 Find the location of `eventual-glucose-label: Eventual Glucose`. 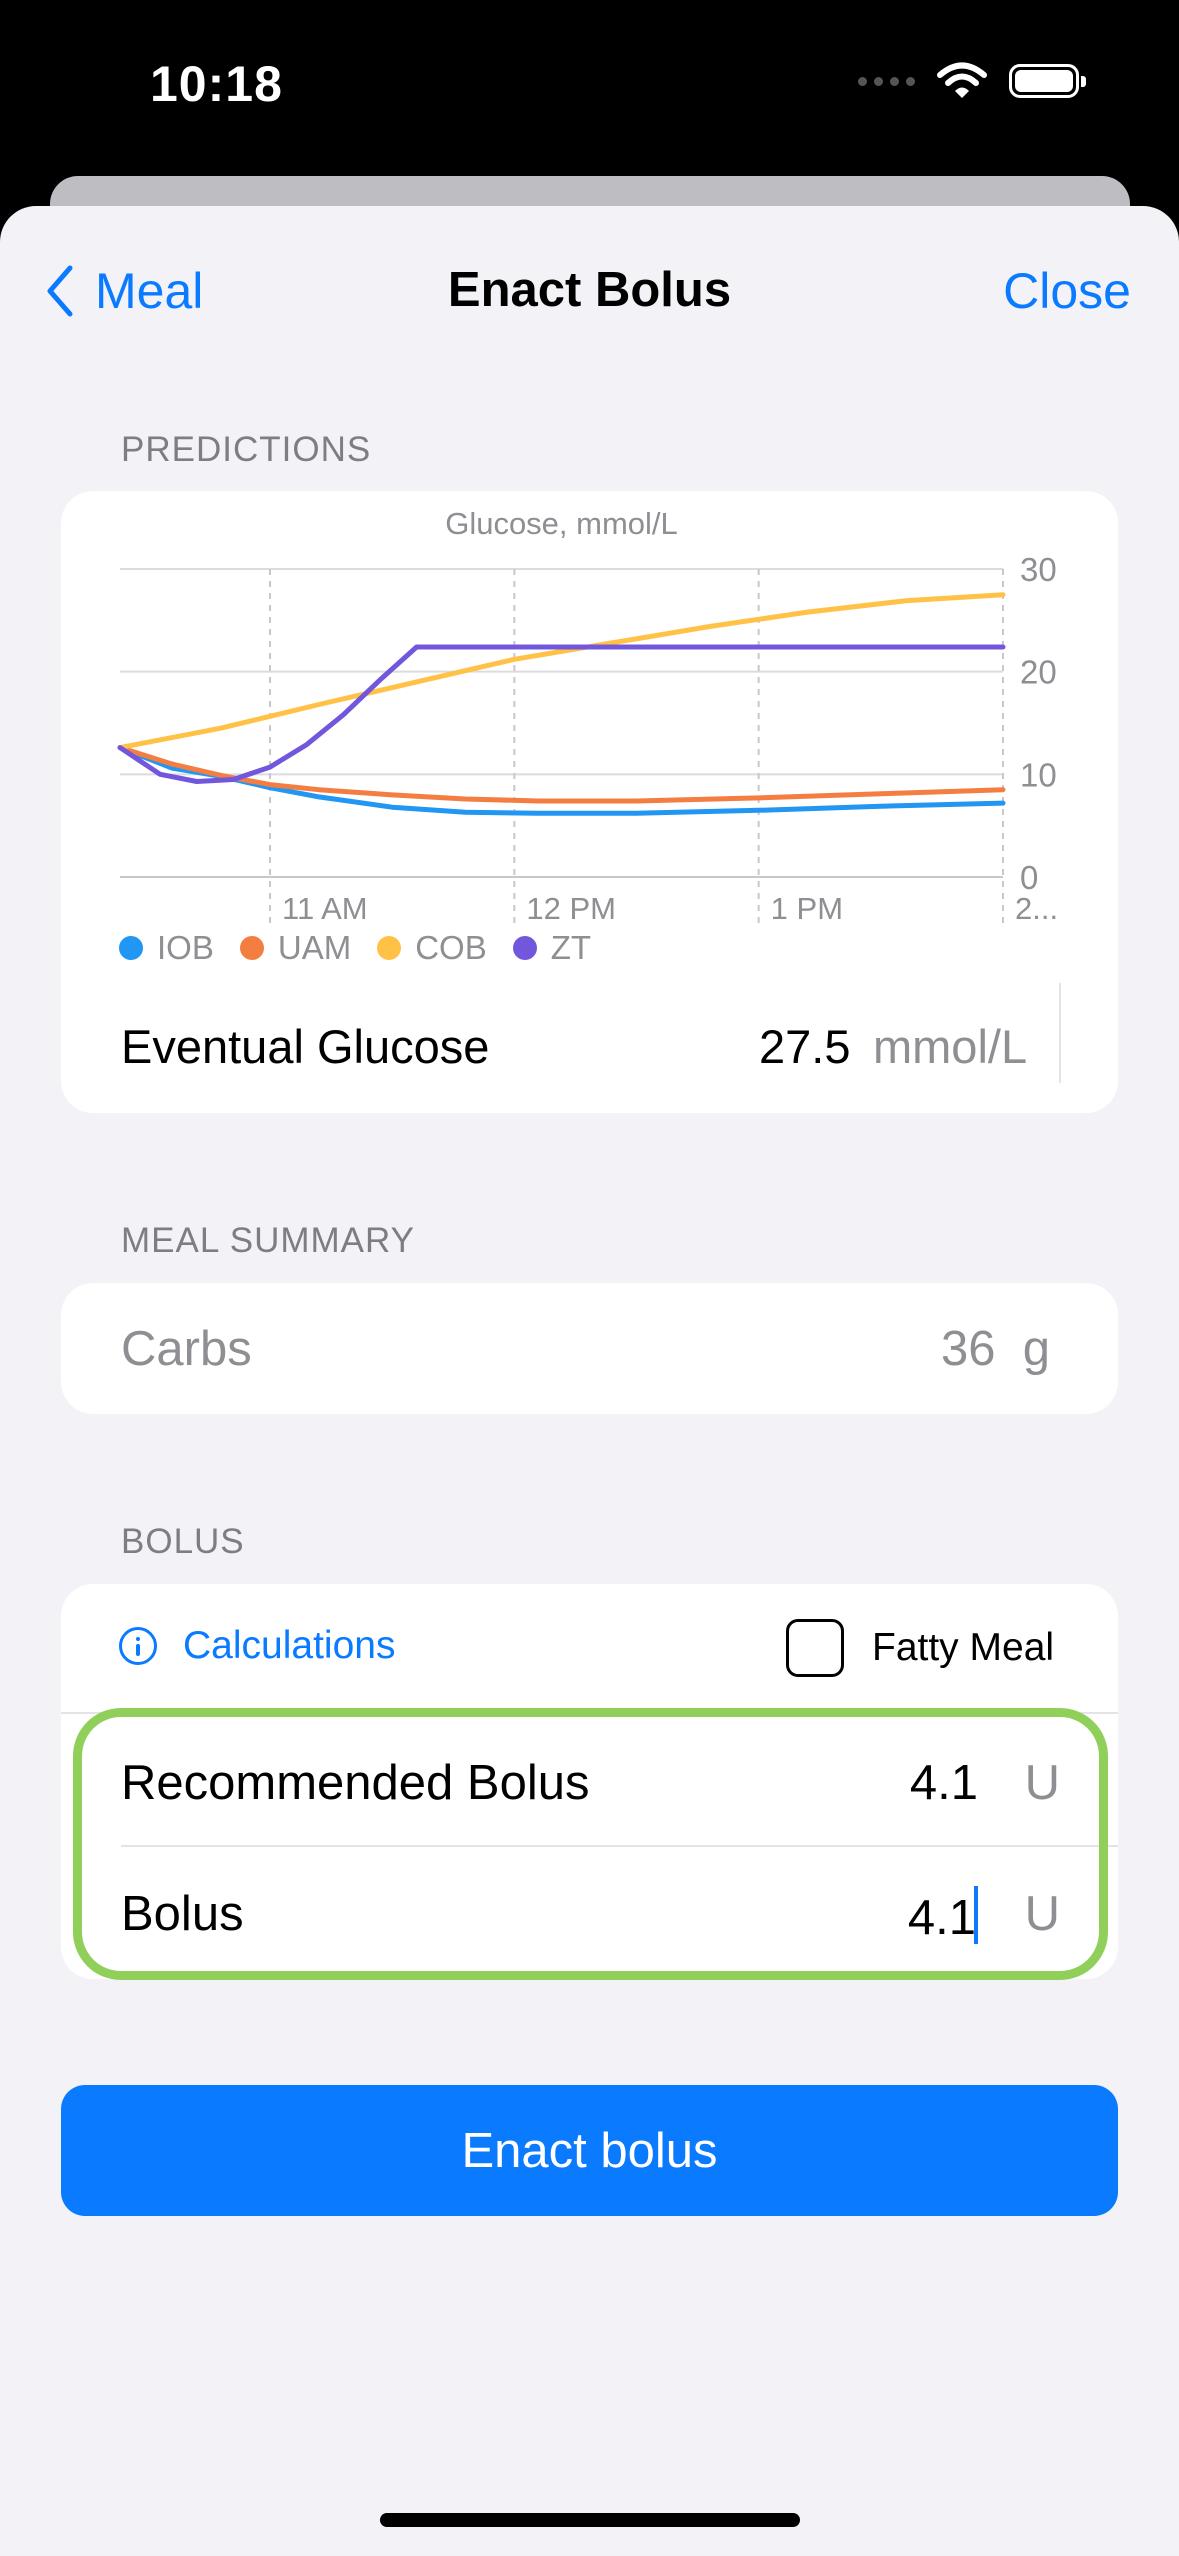

eventual-glucose-label: Eventual Glucose is located at coordinates (305, 1046).